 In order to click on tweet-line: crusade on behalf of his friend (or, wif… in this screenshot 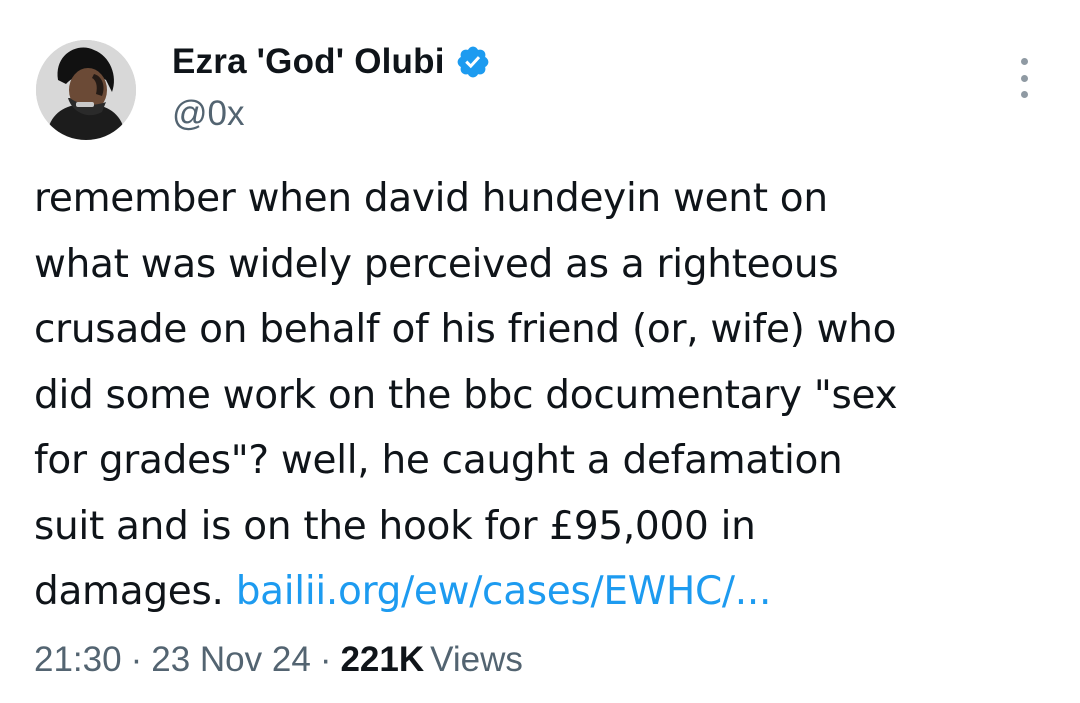, I will do `click(465, 329)`.